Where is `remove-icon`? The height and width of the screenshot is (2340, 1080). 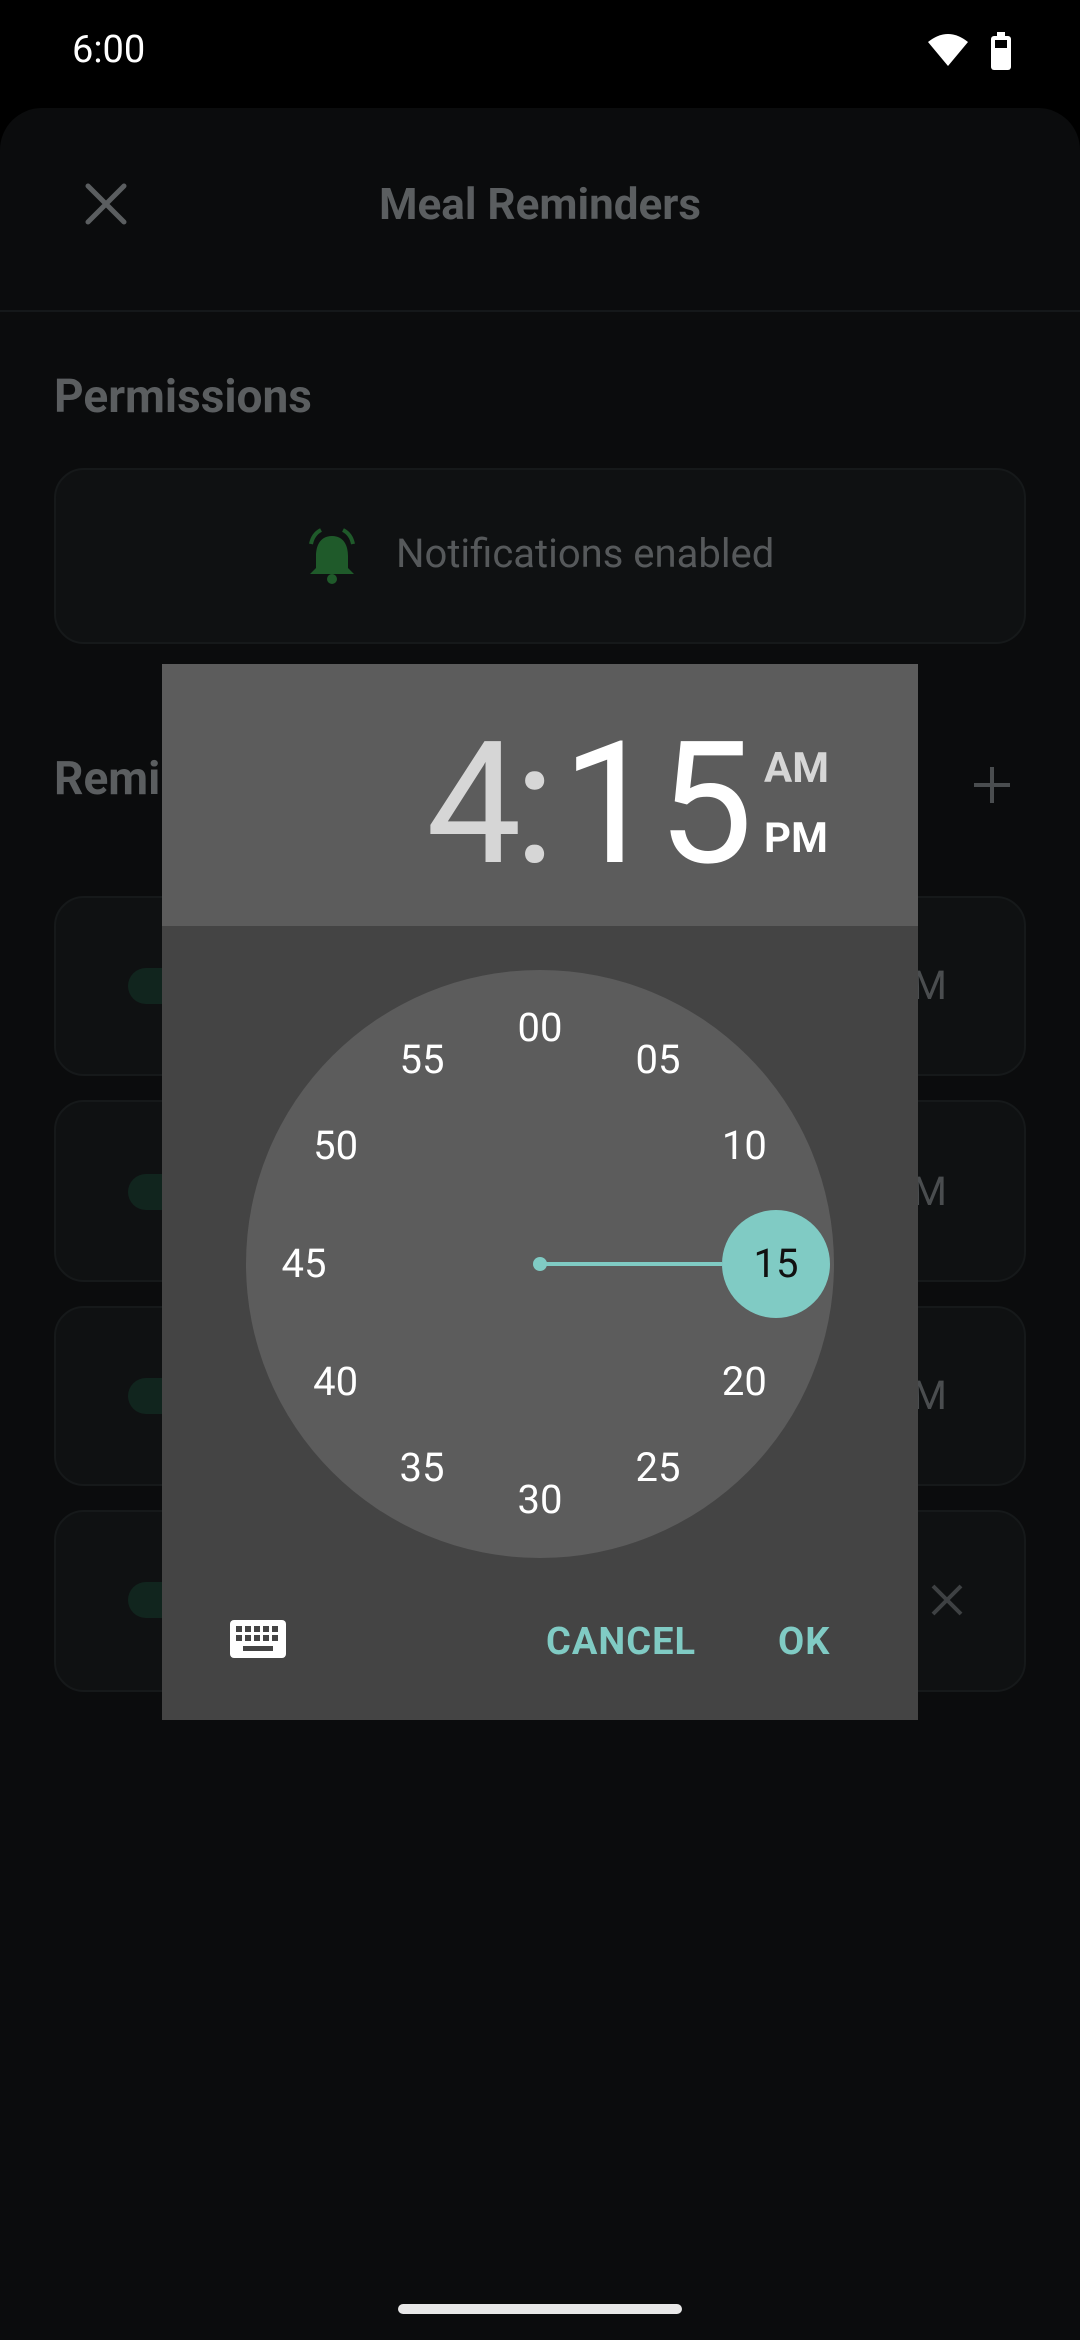
remove-icon is located at coordinates (947, 1600).